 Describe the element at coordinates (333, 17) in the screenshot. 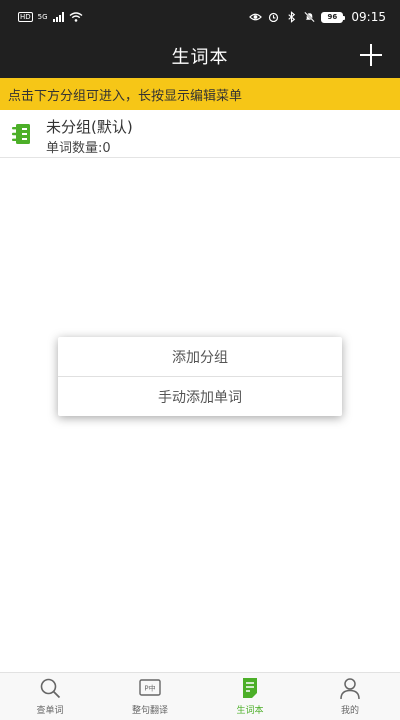

I see `battery-indicator: 96` at that location.